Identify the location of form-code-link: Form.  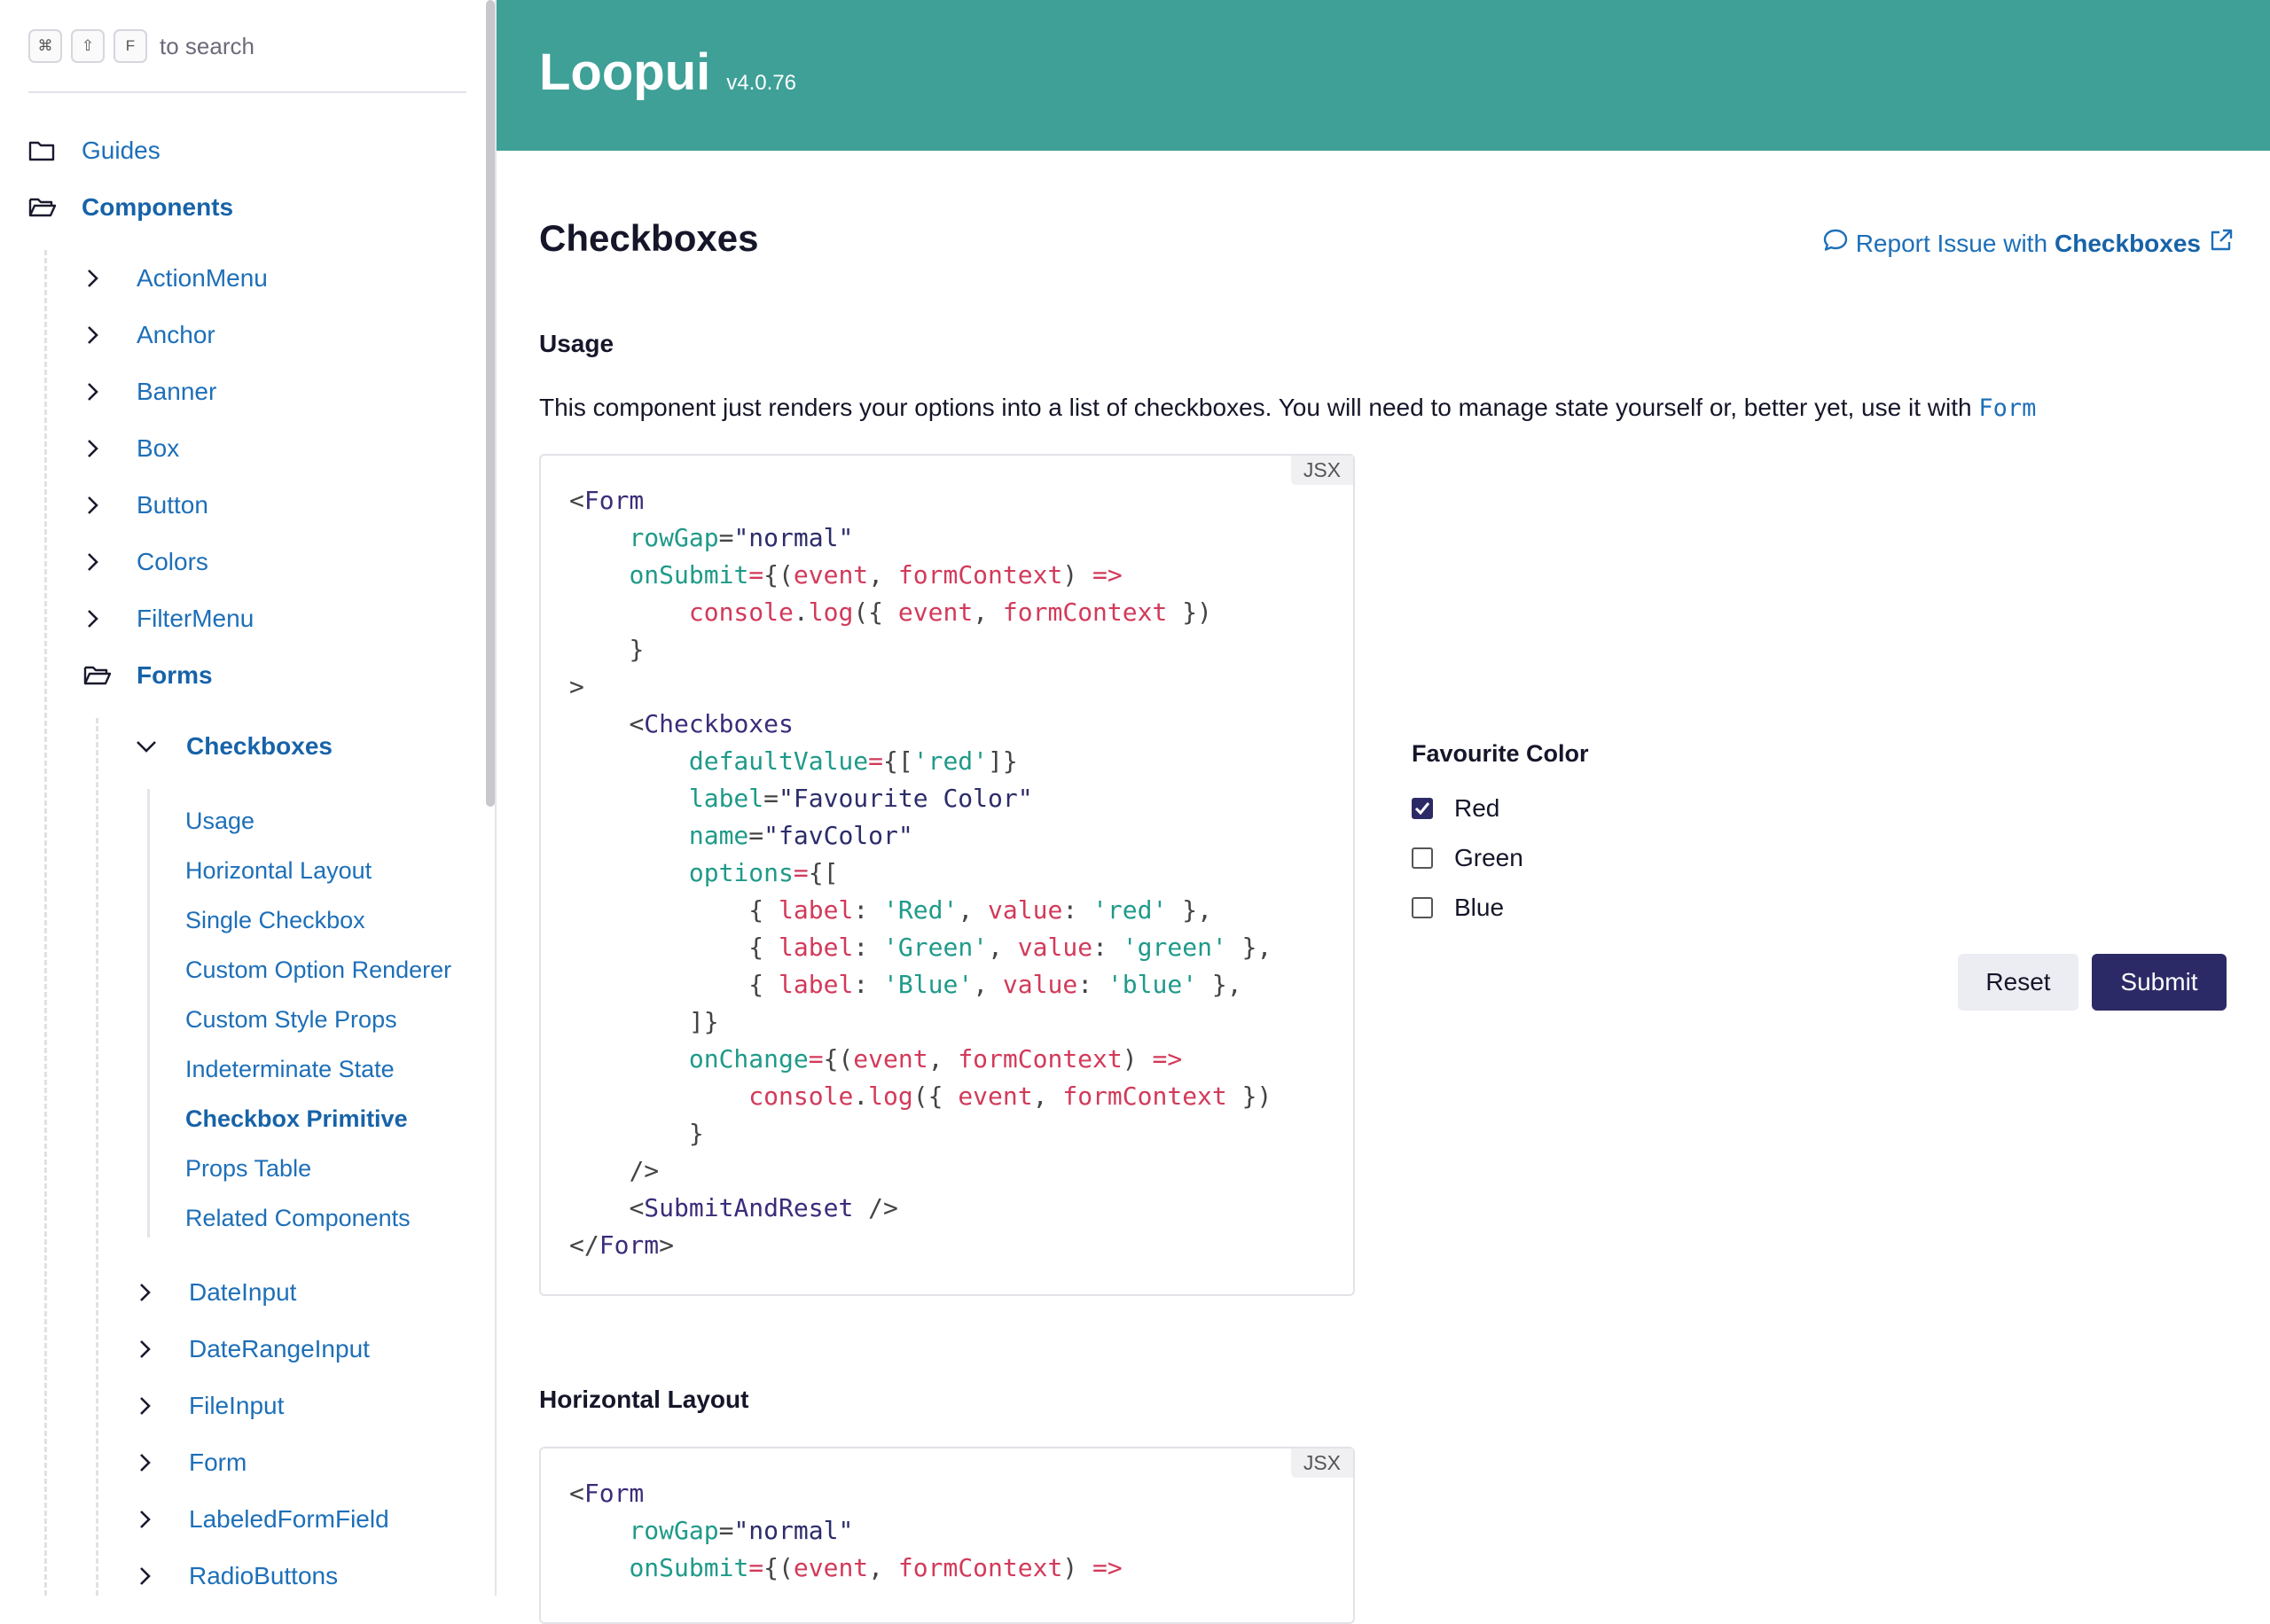
(2007, 408).